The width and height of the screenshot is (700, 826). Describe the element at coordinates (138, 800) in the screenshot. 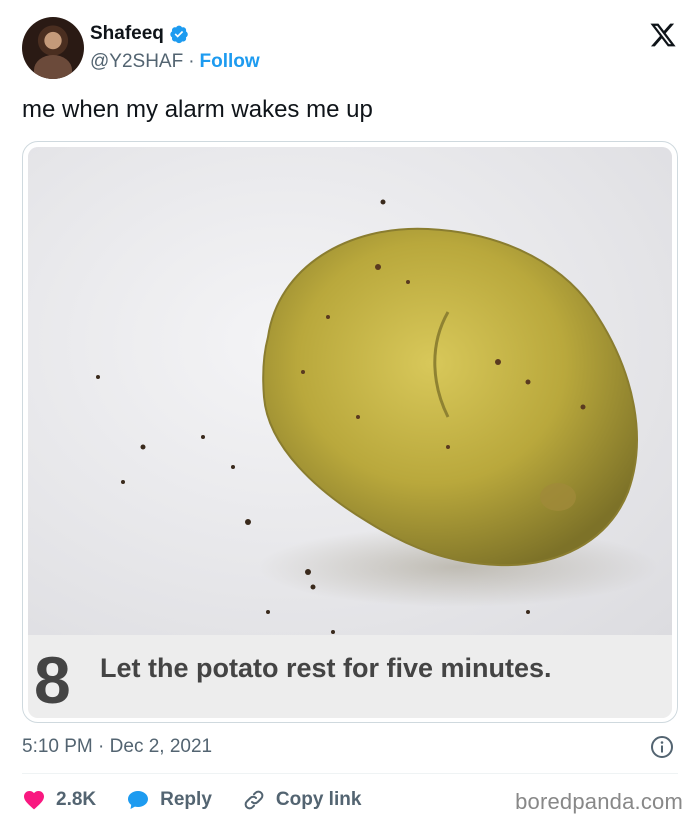

I see `speech-bubble-icon` at that location.